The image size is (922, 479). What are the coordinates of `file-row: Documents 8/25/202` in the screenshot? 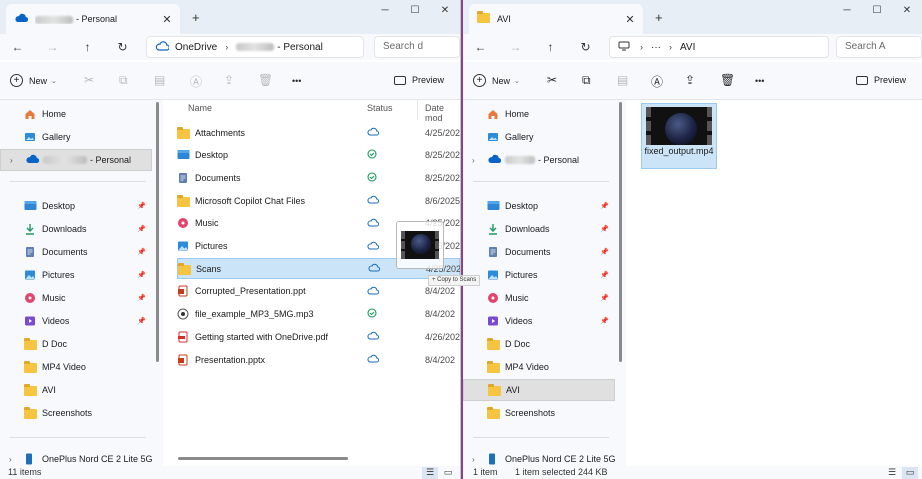 It's located at (318, 177).